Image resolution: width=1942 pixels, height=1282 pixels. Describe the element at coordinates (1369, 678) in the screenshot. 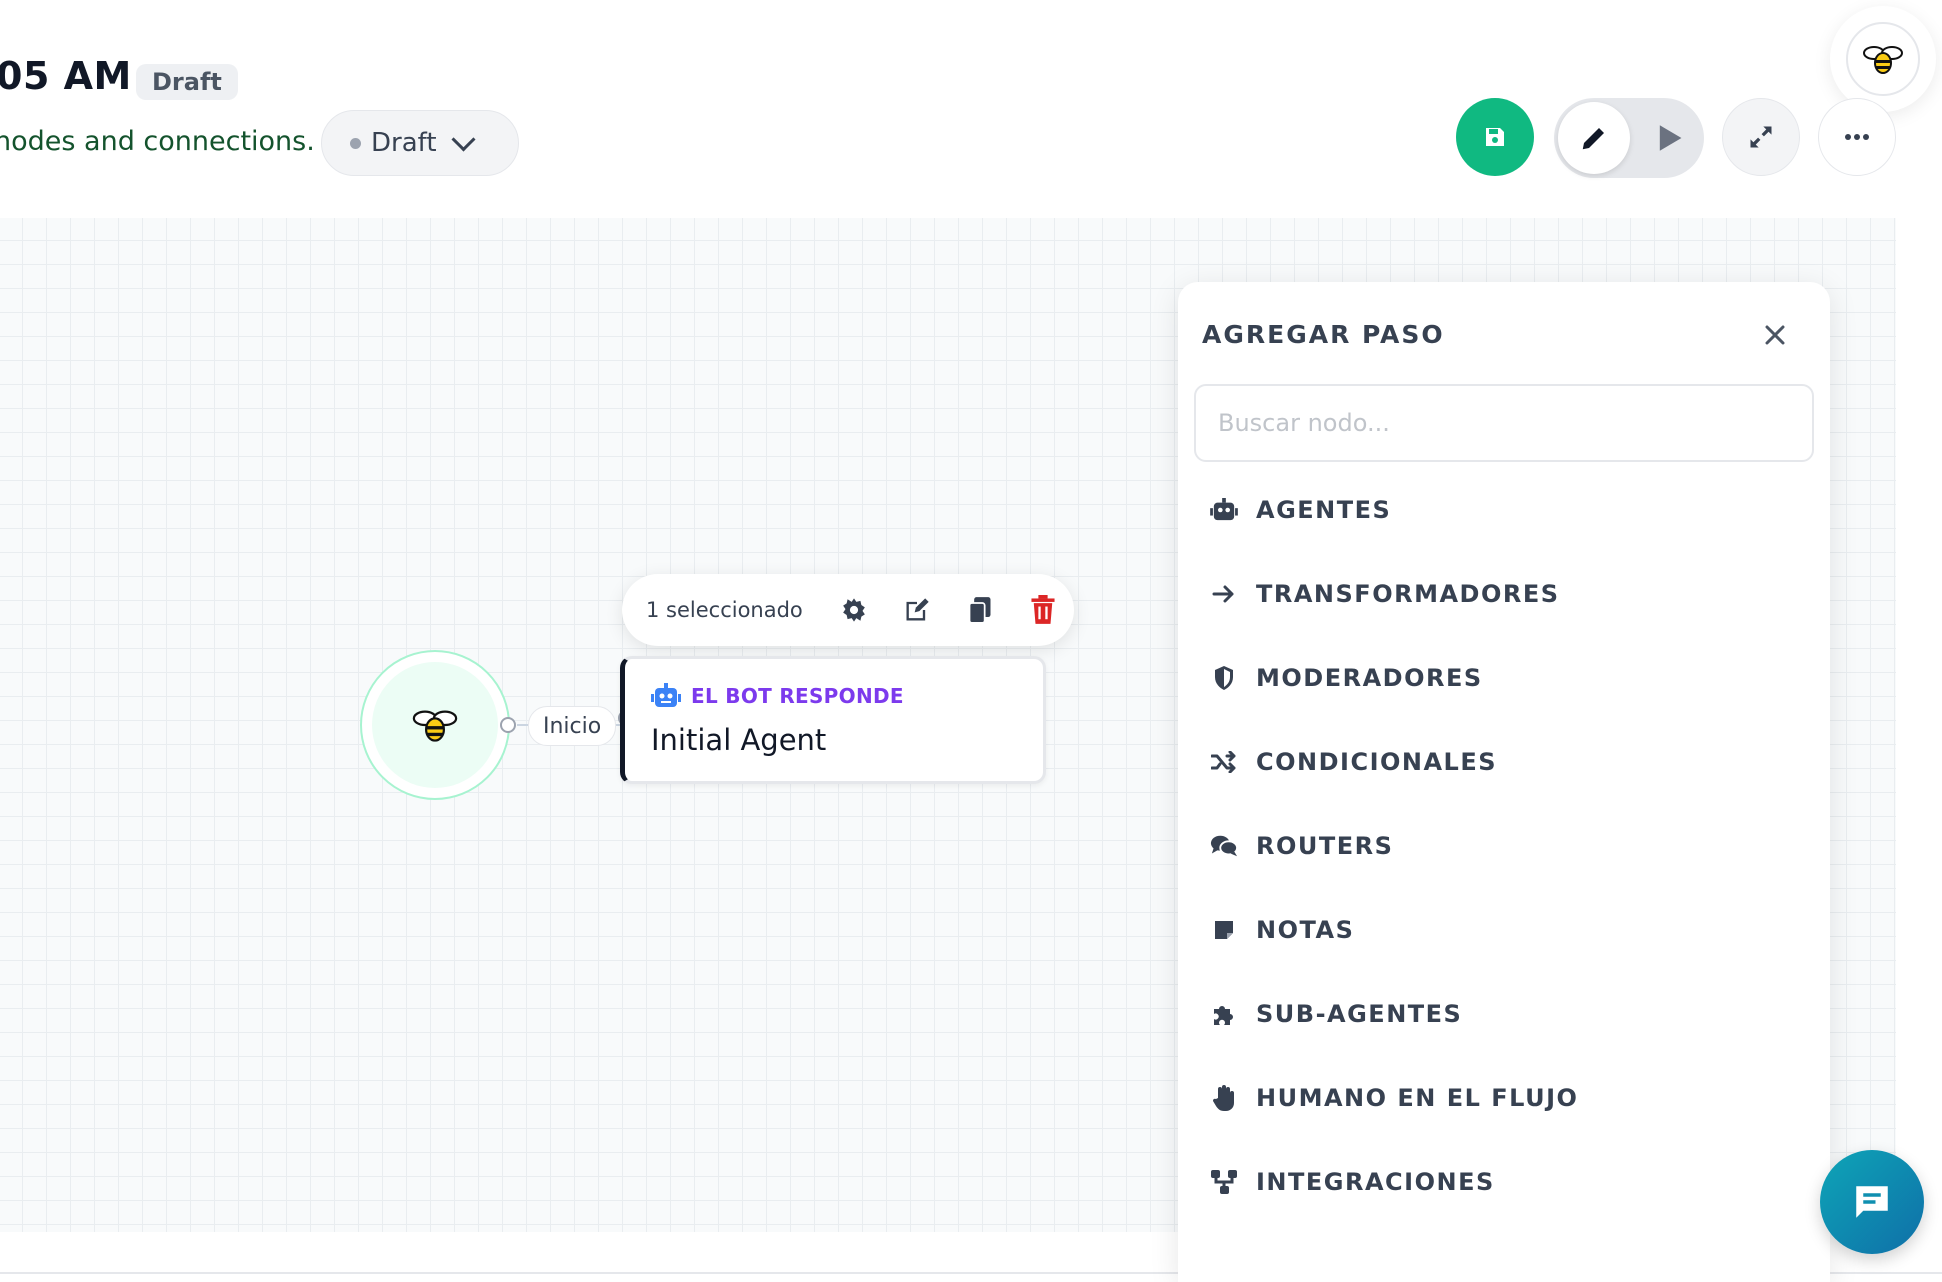

I see `category-label: MODERADORES` at that location.